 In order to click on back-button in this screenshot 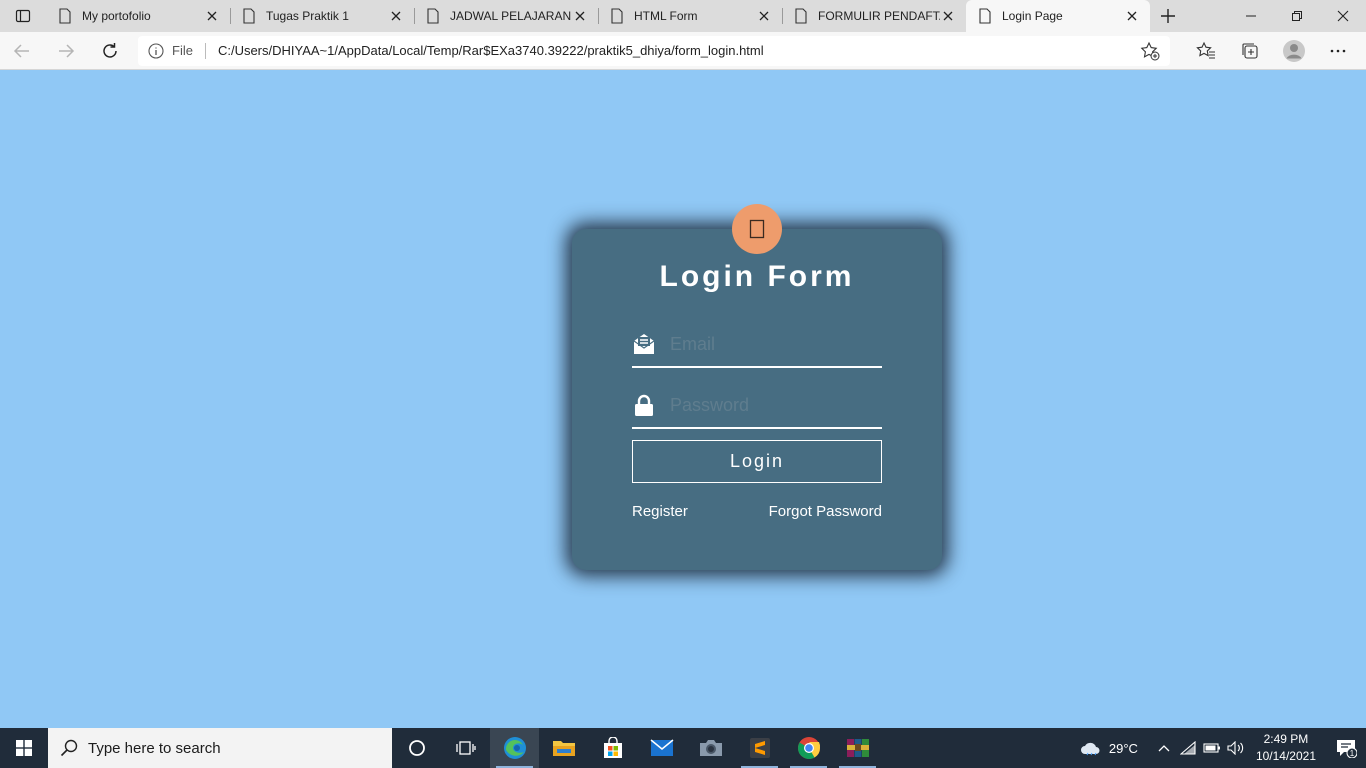, I will do `click(22, 51)`.